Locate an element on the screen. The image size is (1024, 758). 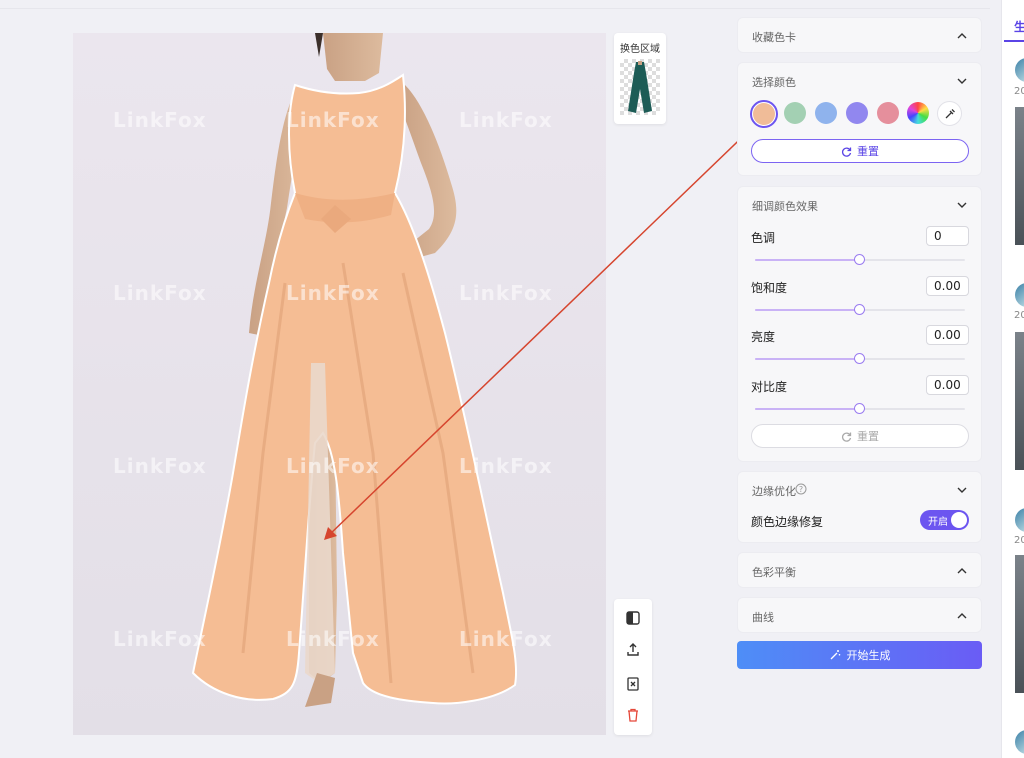
image-toolbar is located at coordinates (633, 667).